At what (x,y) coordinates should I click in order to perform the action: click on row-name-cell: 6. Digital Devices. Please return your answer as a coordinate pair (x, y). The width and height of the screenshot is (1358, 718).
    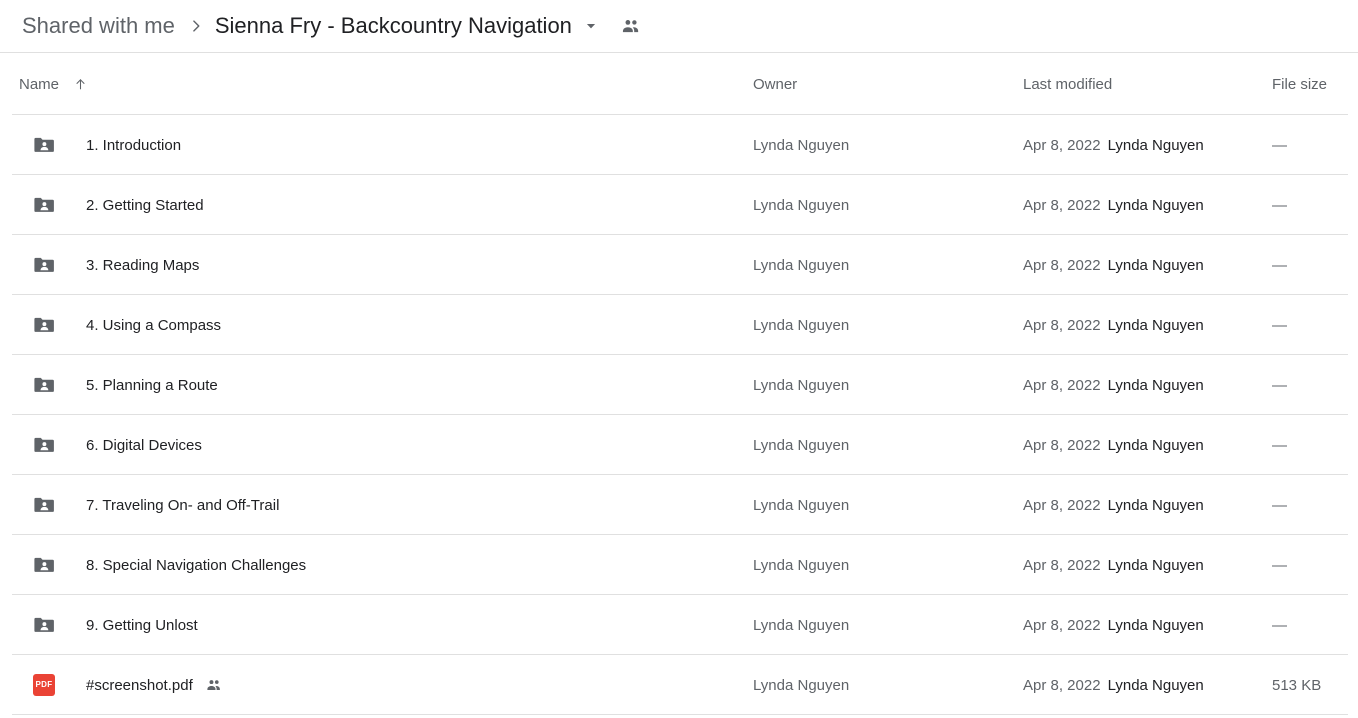
    Looking at the image, I should click on (117, 445).